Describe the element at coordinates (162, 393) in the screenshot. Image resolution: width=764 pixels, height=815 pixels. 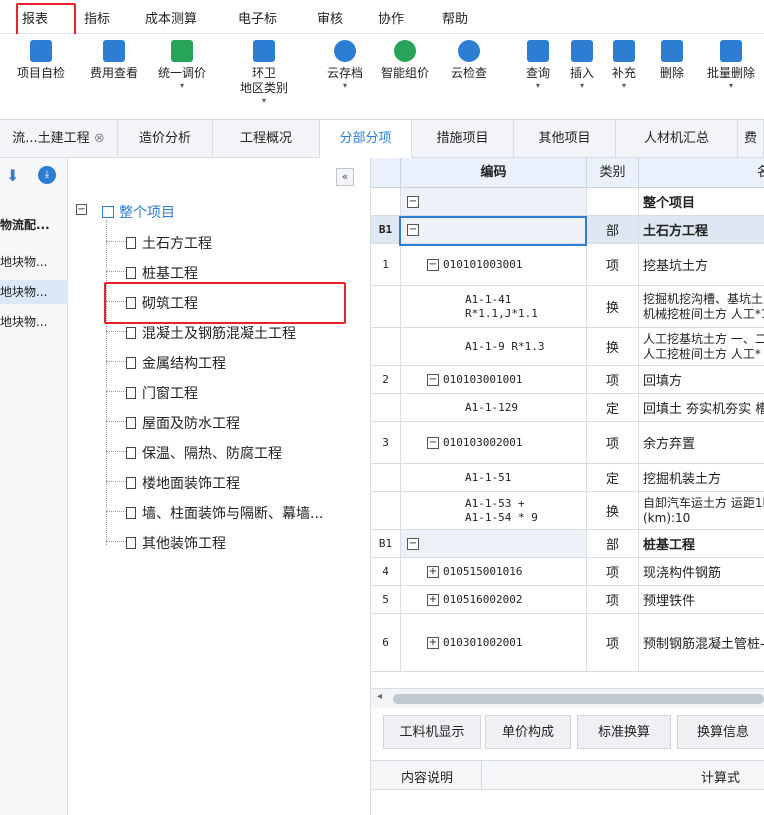
I see `tree-item: 门窗工程` at that location.